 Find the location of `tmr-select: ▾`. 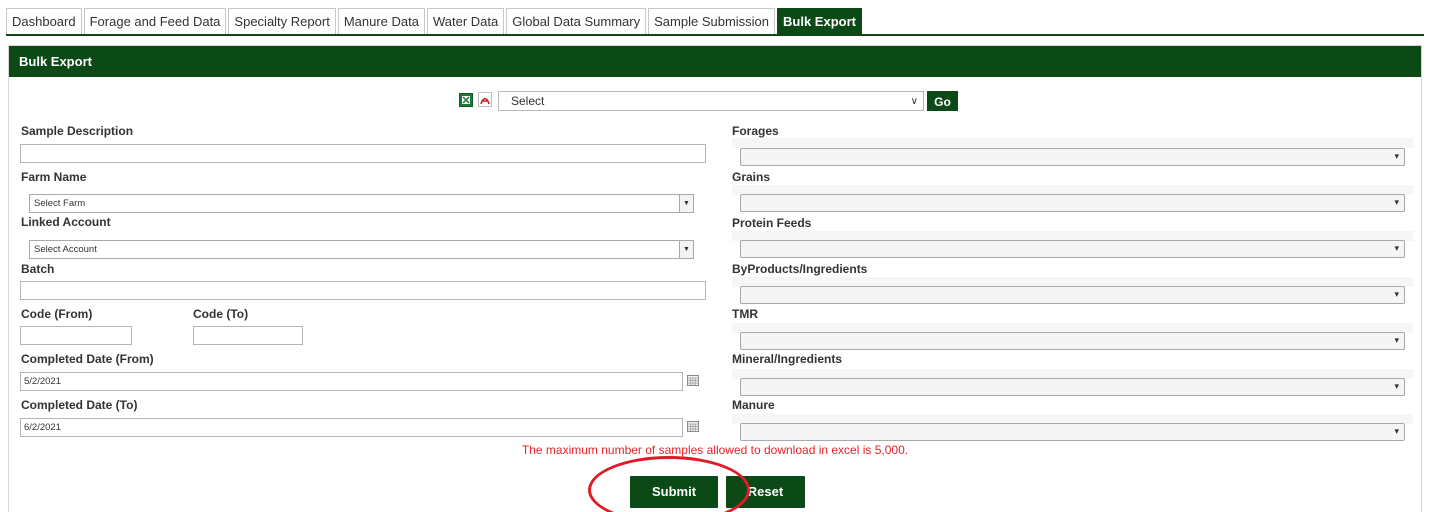

tmr-select: ▾ is located at coordinates (1072, 341).